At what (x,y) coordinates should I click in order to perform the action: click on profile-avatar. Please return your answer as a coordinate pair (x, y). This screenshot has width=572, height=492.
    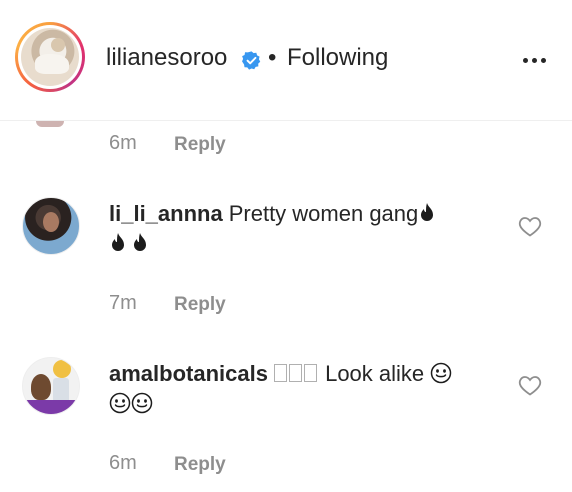
    Looking at the image, I should click on (50, 57).